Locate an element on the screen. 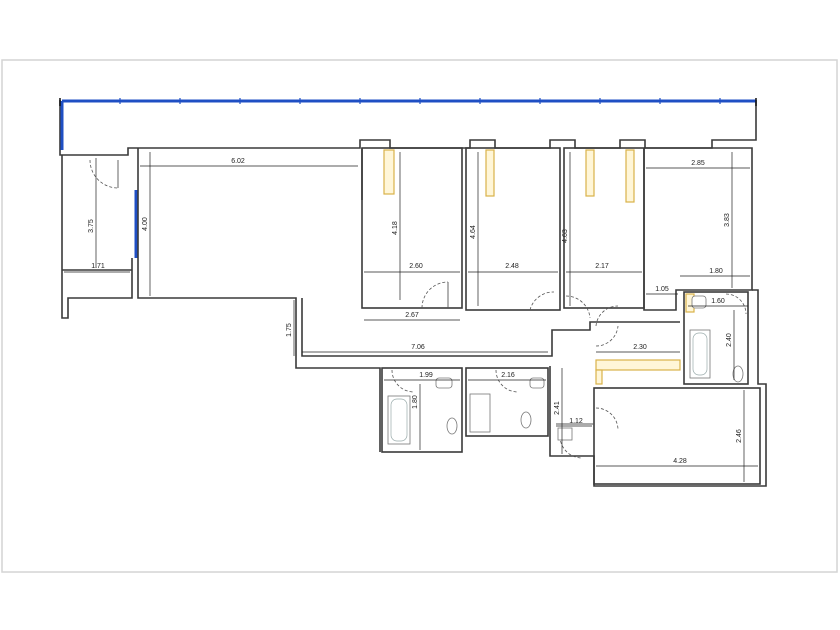 The image size is (840, 630). dim-bedroom-2-height: 4.64 is located at coordinates (473, 232).